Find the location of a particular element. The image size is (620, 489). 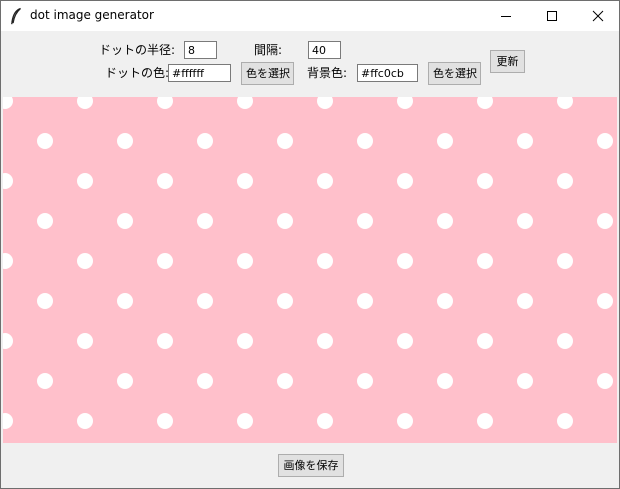

close-icon is located at coordinates (598, 16).